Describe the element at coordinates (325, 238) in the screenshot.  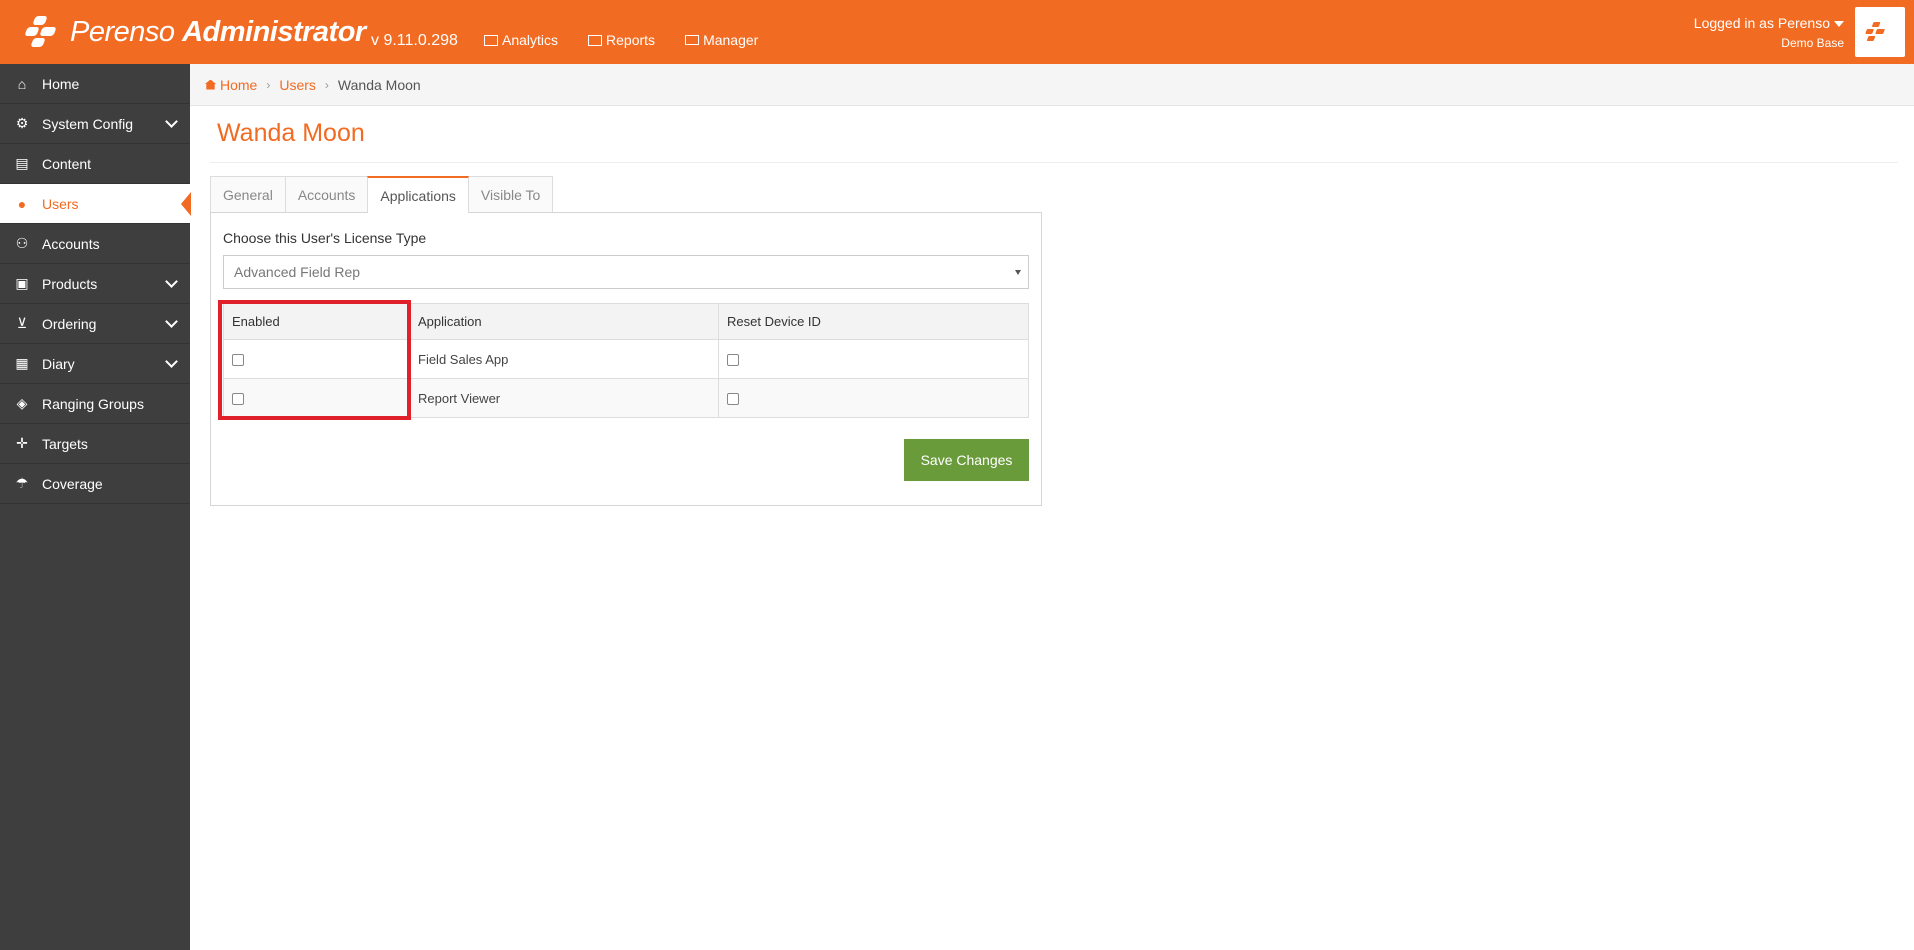
I see `license-type-label: Choose this User's License Type` at that location.